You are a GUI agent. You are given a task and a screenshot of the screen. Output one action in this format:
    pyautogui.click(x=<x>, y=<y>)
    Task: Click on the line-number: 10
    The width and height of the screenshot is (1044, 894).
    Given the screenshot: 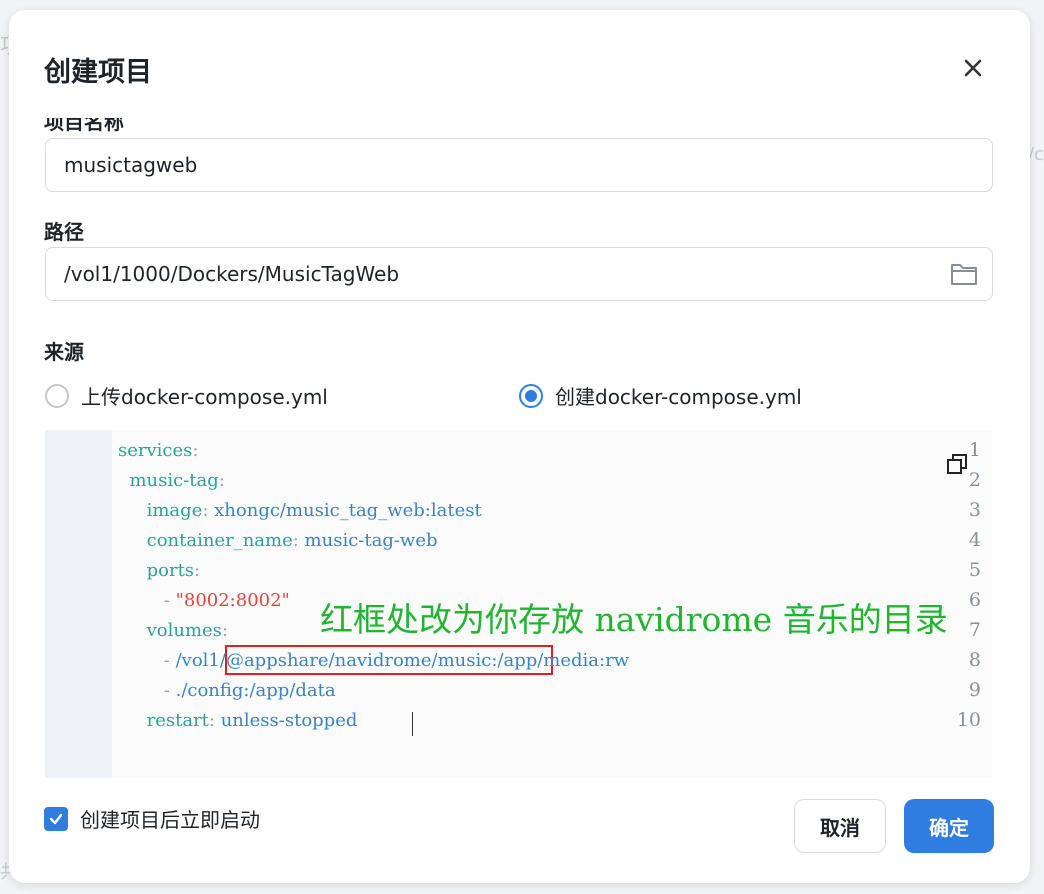 What is the action you would take?
    pyautogui.click(x=968, y=720)
    